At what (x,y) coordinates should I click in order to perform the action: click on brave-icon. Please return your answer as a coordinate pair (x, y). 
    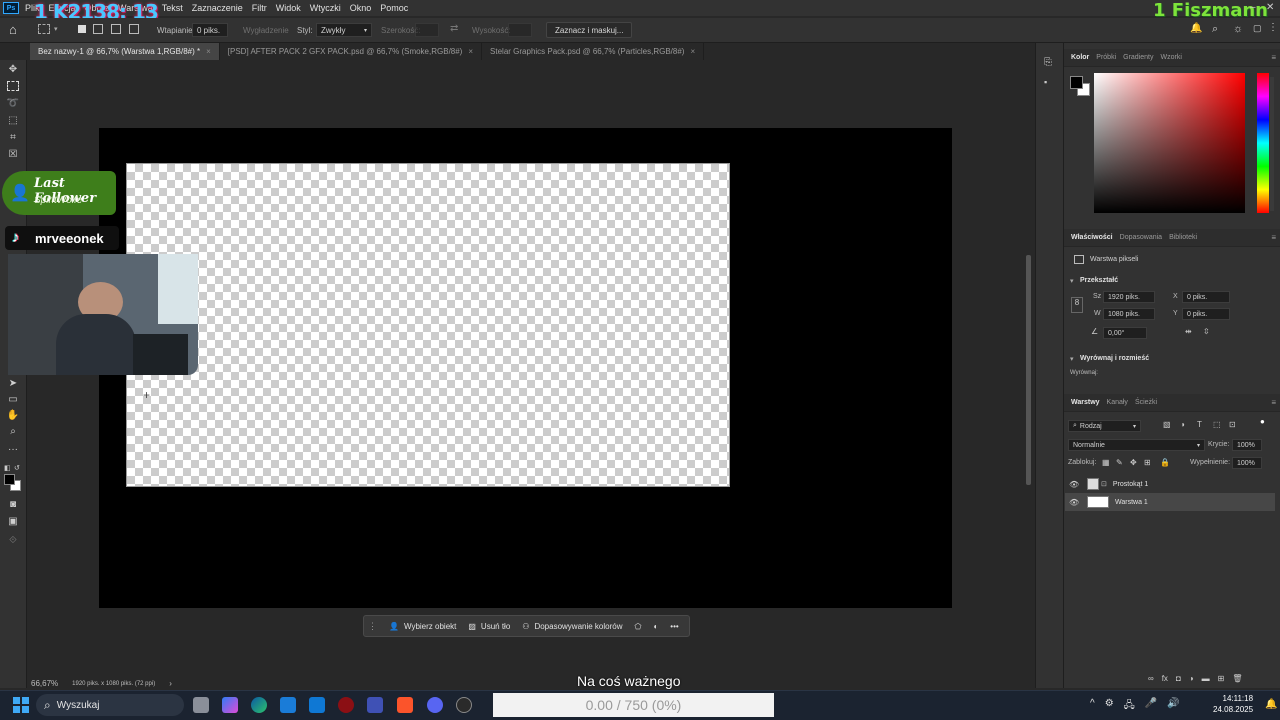
    Looking at the image, I should click on (405, 705).